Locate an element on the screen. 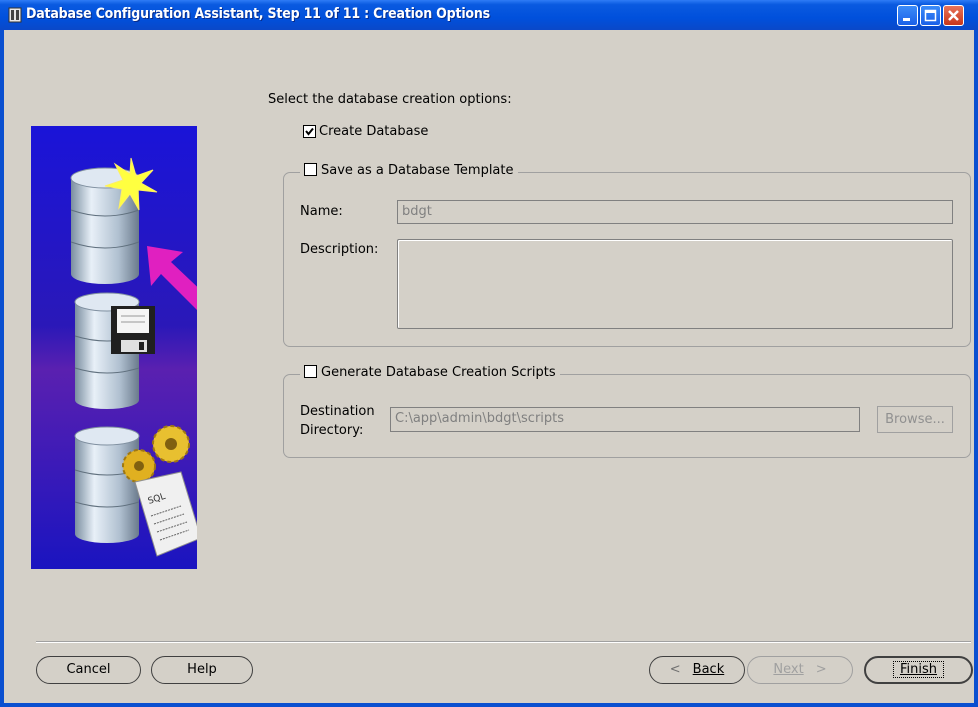 This screenshot has height=707, width=978. create-database-checkbox is located at coordinates (309, 131).